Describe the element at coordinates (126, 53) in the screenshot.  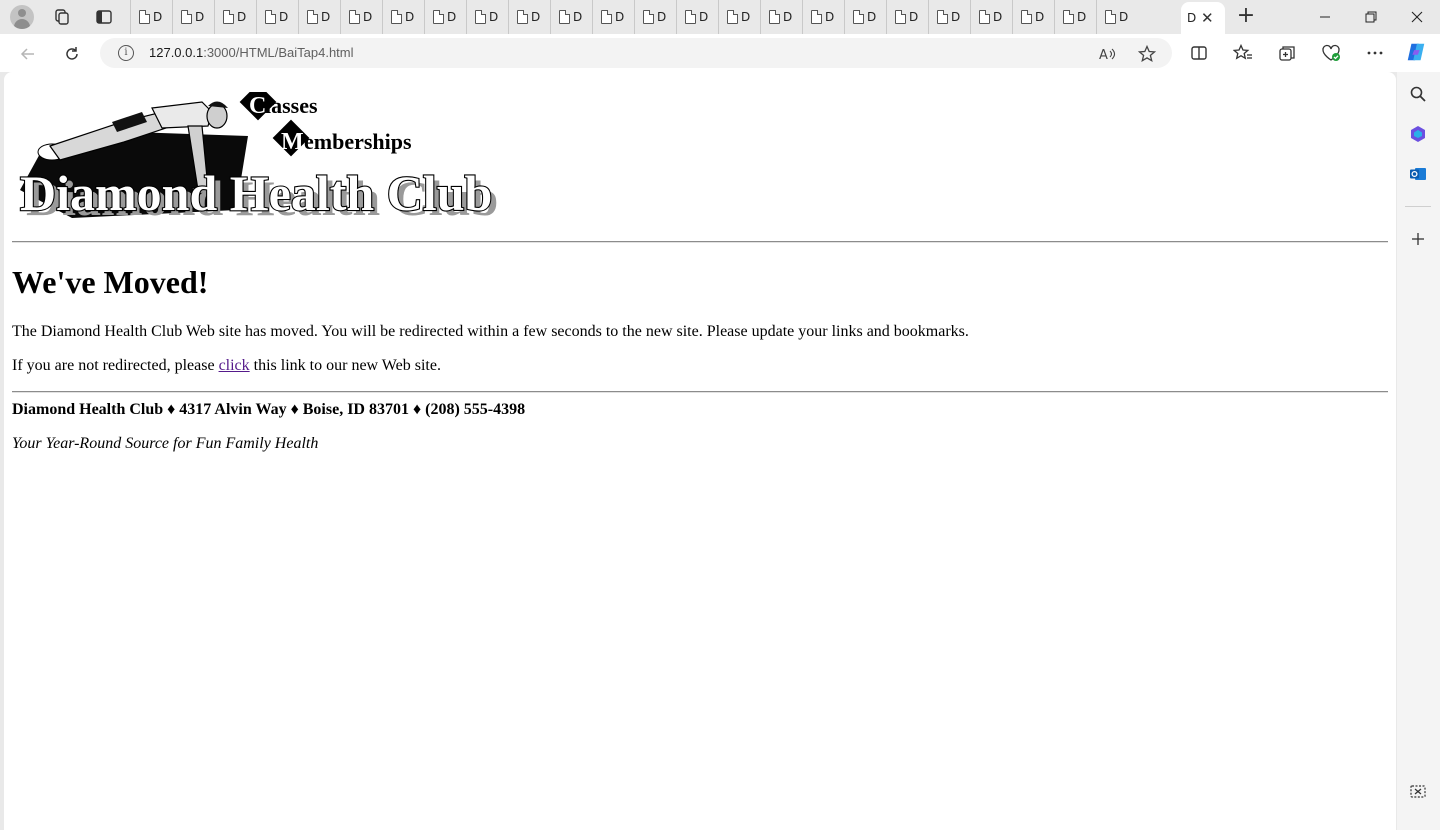
I see `site-info-icon: i` at that location.